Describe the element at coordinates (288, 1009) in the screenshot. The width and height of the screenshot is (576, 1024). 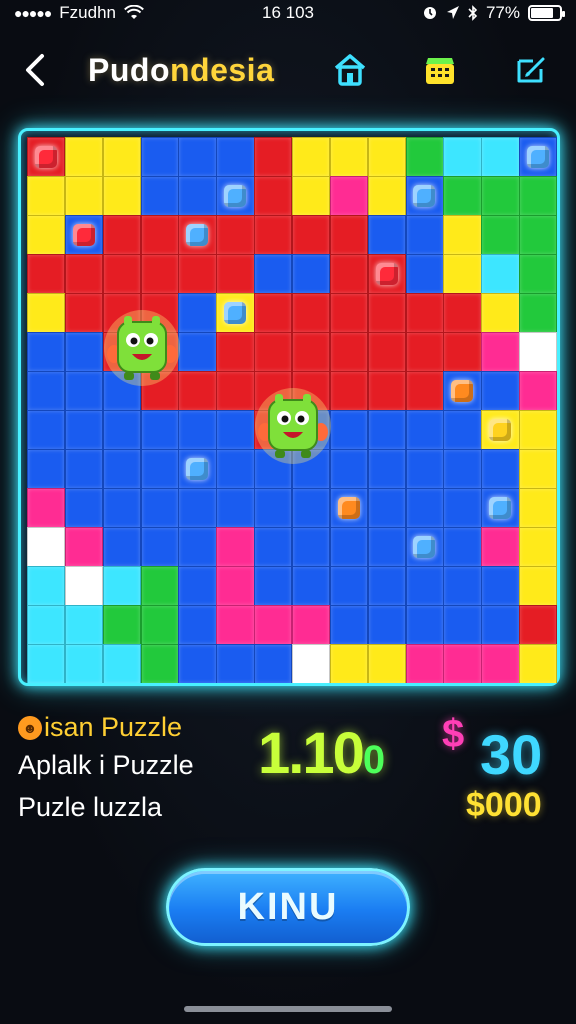
I see `home-indicator` at that location.